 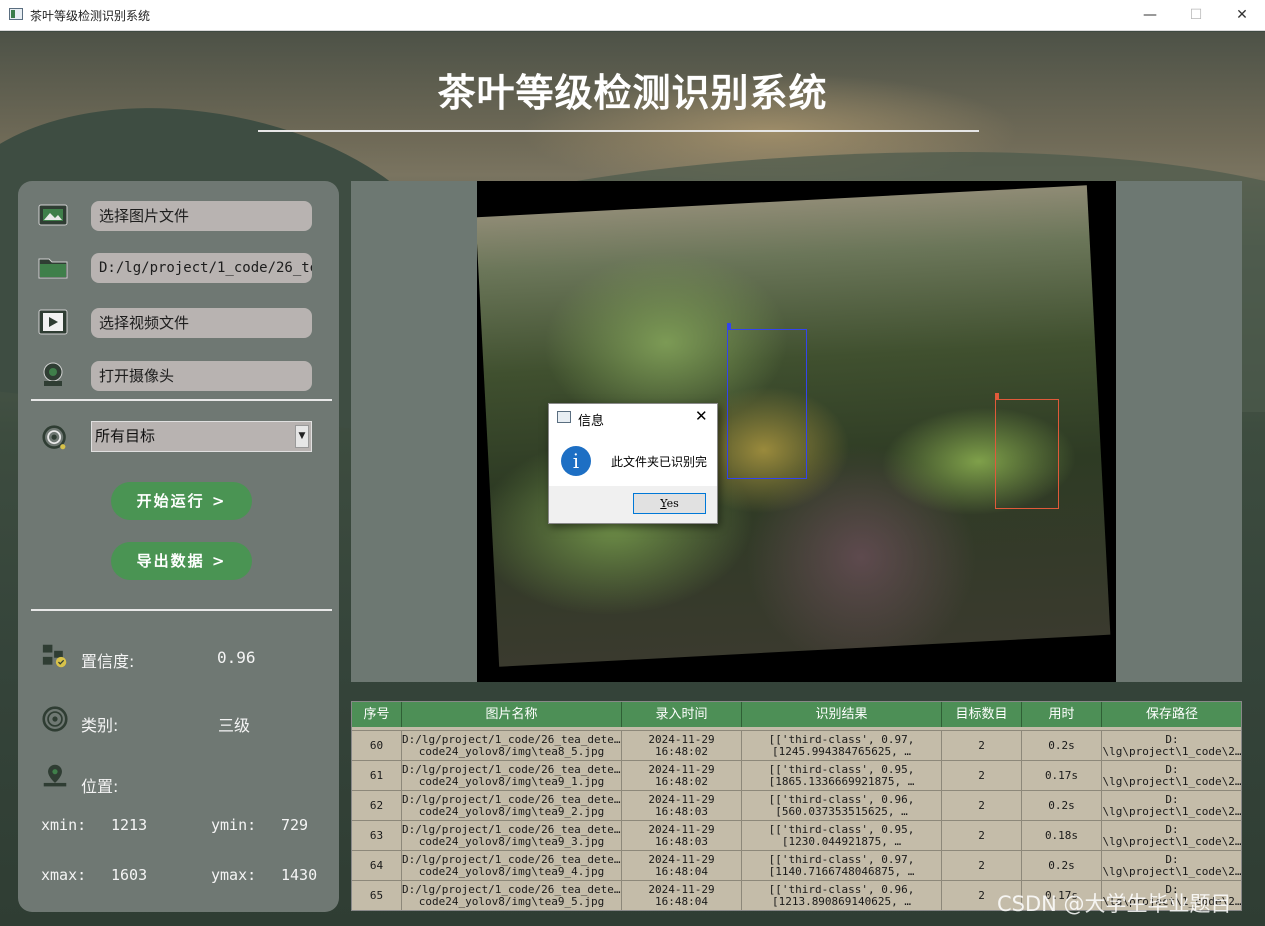 What do you see at coordinates (201, 323) in the screenshot?
I see `select-video-button: 选择视频文件` at bounding box center [201, 323].